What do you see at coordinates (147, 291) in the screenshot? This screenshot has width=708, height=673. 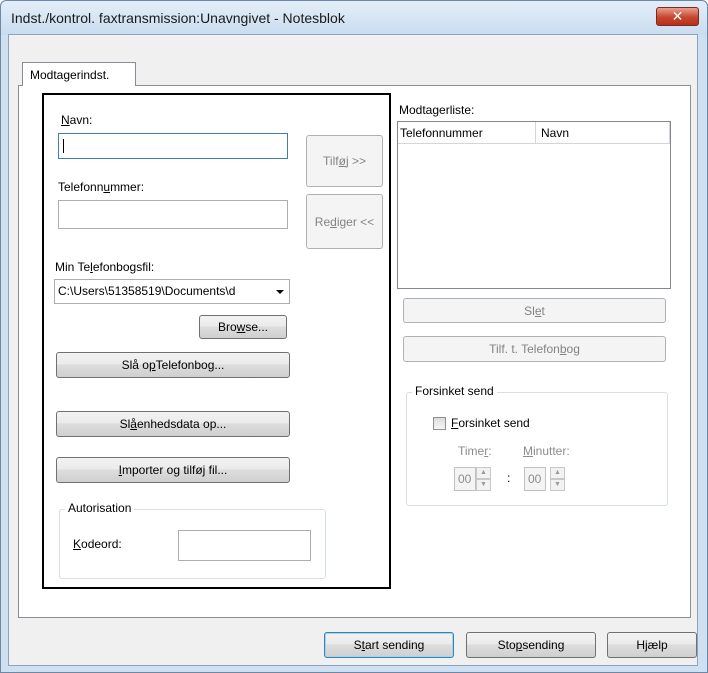 I see `phonebook-file-value: C:\Users\51358519\Documents\d` at bounding box center [147, 291].